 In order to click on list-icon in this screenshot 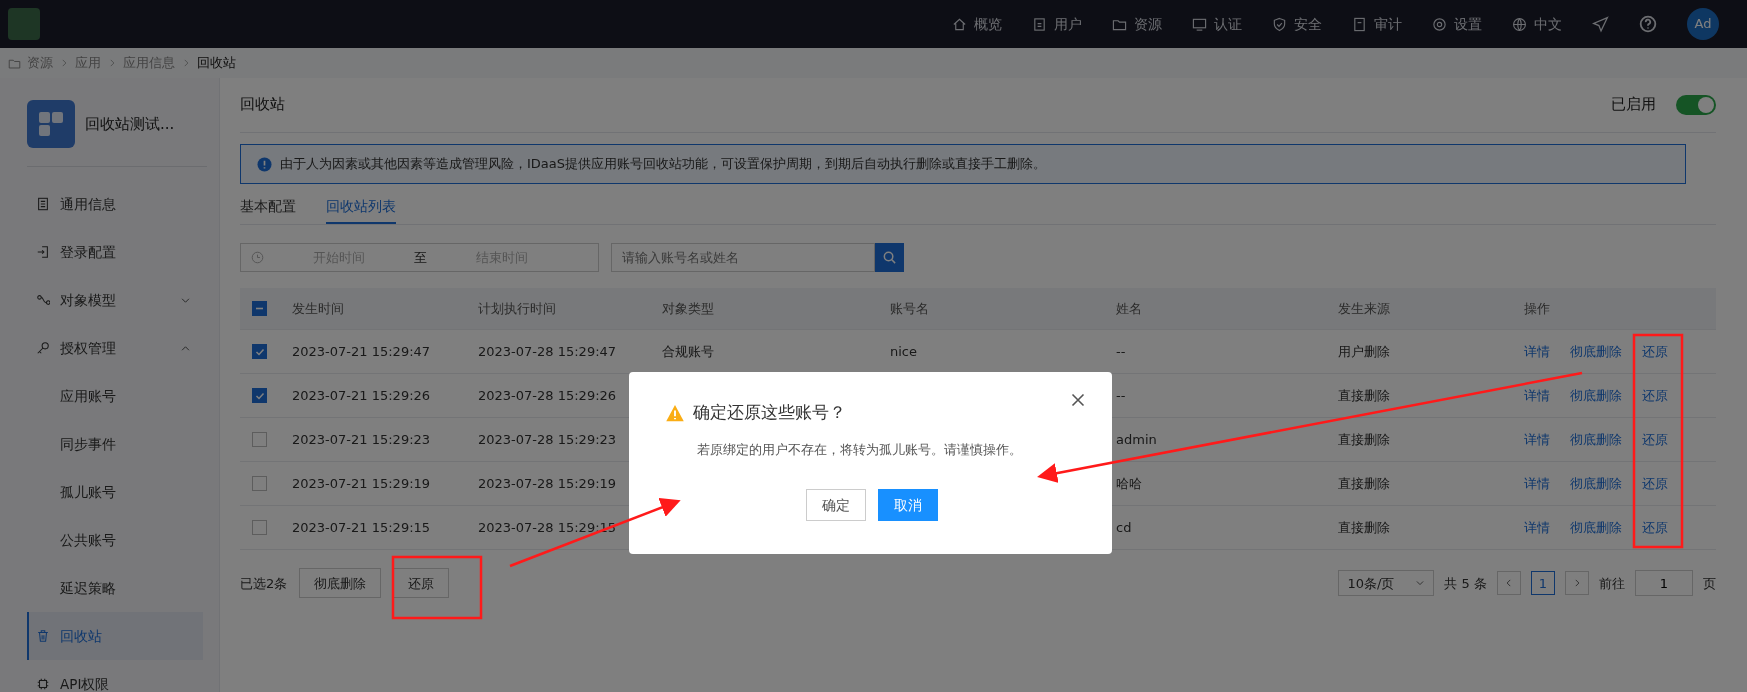, I will do `click(43, 204)`.